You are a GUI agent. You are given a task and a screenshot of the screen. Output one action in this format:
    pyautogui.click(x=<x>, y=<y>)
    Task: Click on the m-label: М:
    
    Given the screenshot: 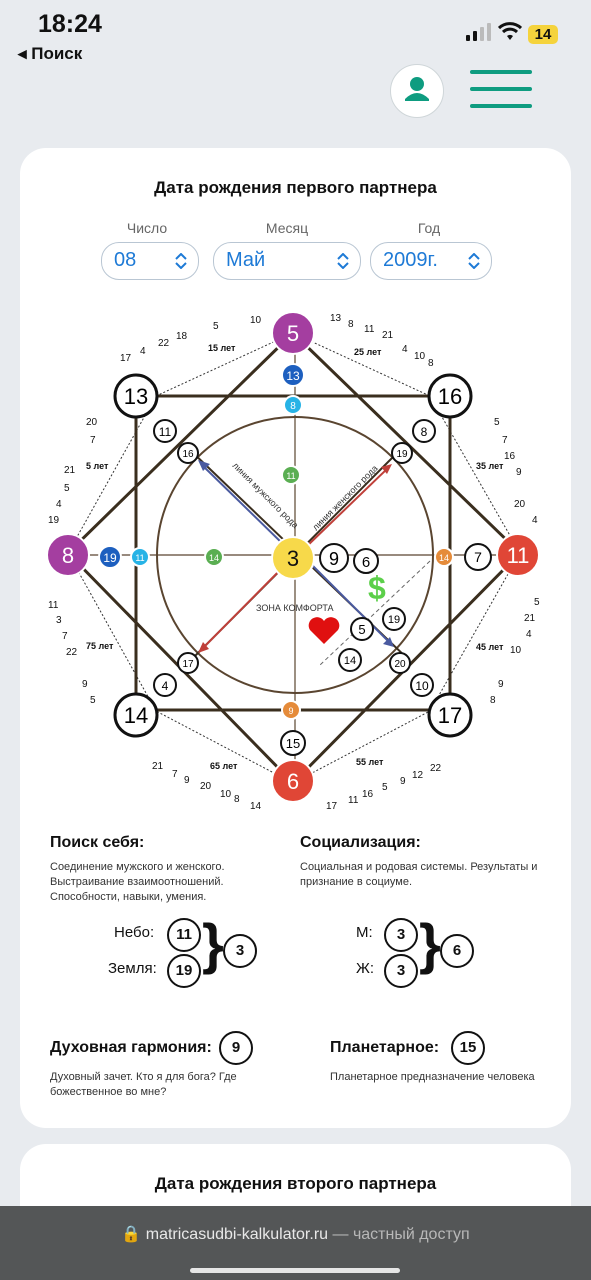 What is the action you would take?
    pyautogui.click(x=364, y=932)
    